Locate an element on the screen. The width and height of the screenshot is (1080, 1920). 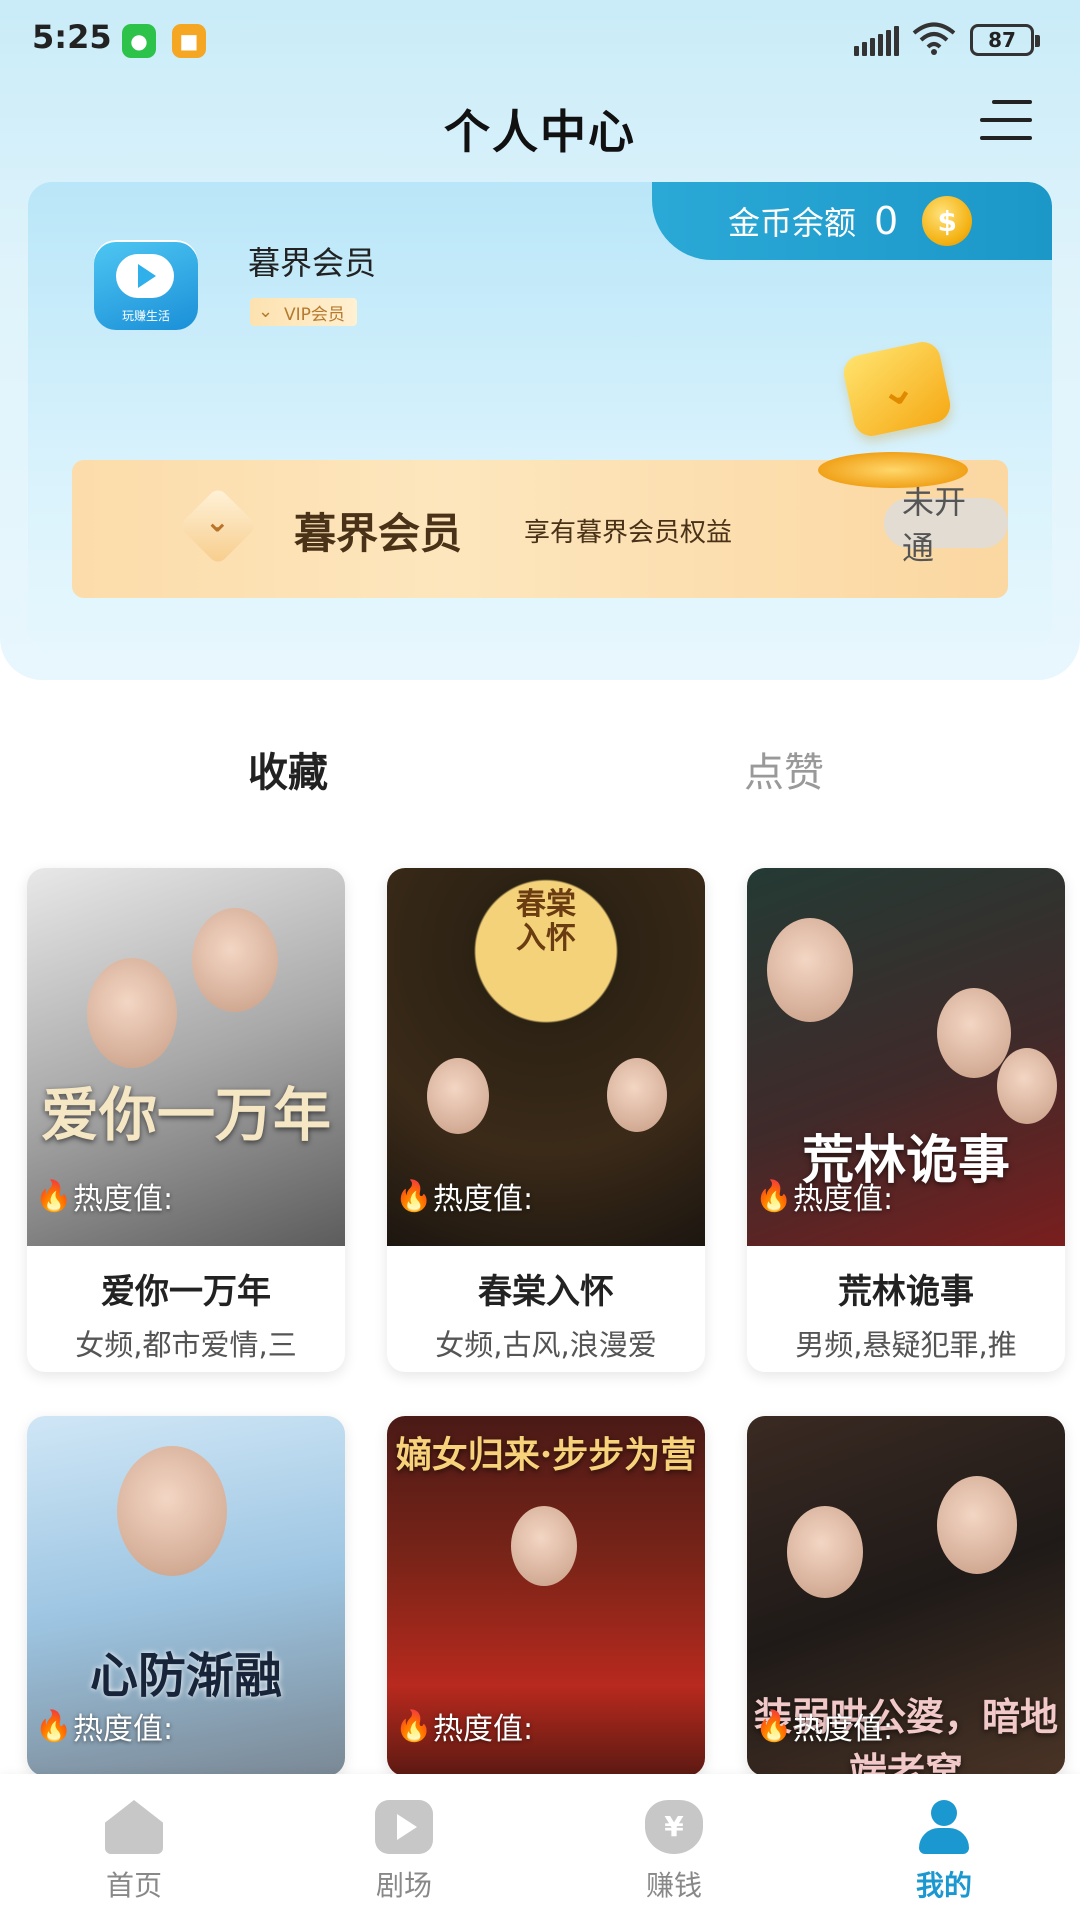
drama-card: 心防渐融 🔥 热度值: is located at coordinates (186, 1596).